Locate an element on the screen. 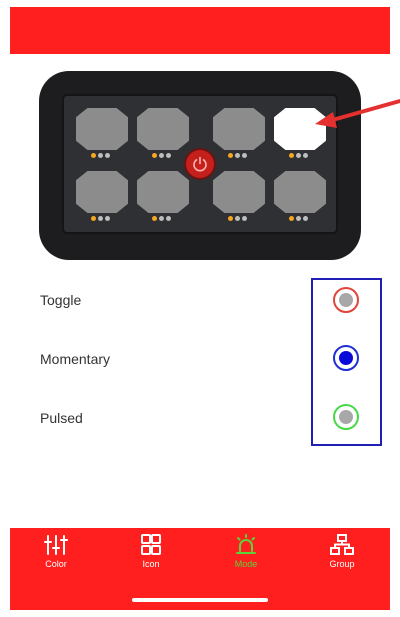 This screenshot has width=400, height=617. tab-color-label: Color is located at coordinates (56, 564).